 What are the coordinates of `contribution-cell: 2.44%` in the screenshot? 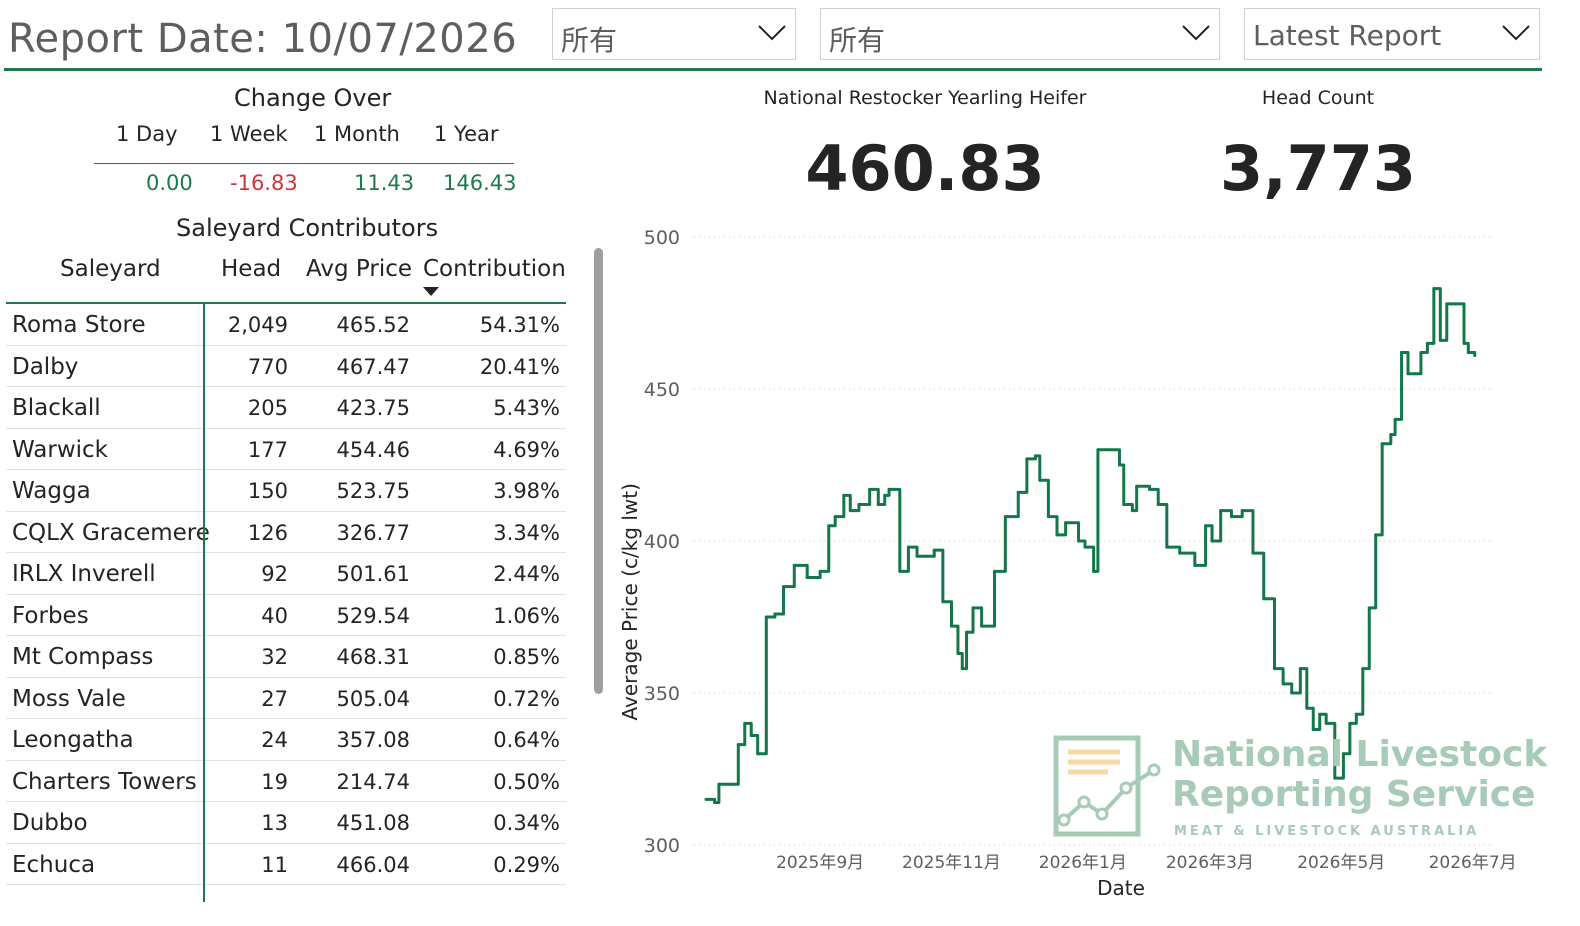 It's located at (526, 574).